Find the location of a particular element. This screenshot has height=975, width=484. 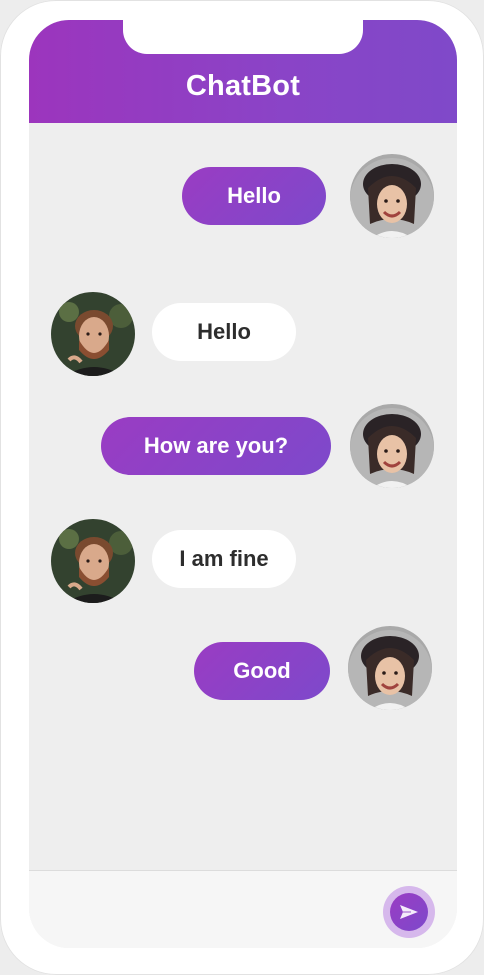

message-row: Good is located at coordinates (243, 671).